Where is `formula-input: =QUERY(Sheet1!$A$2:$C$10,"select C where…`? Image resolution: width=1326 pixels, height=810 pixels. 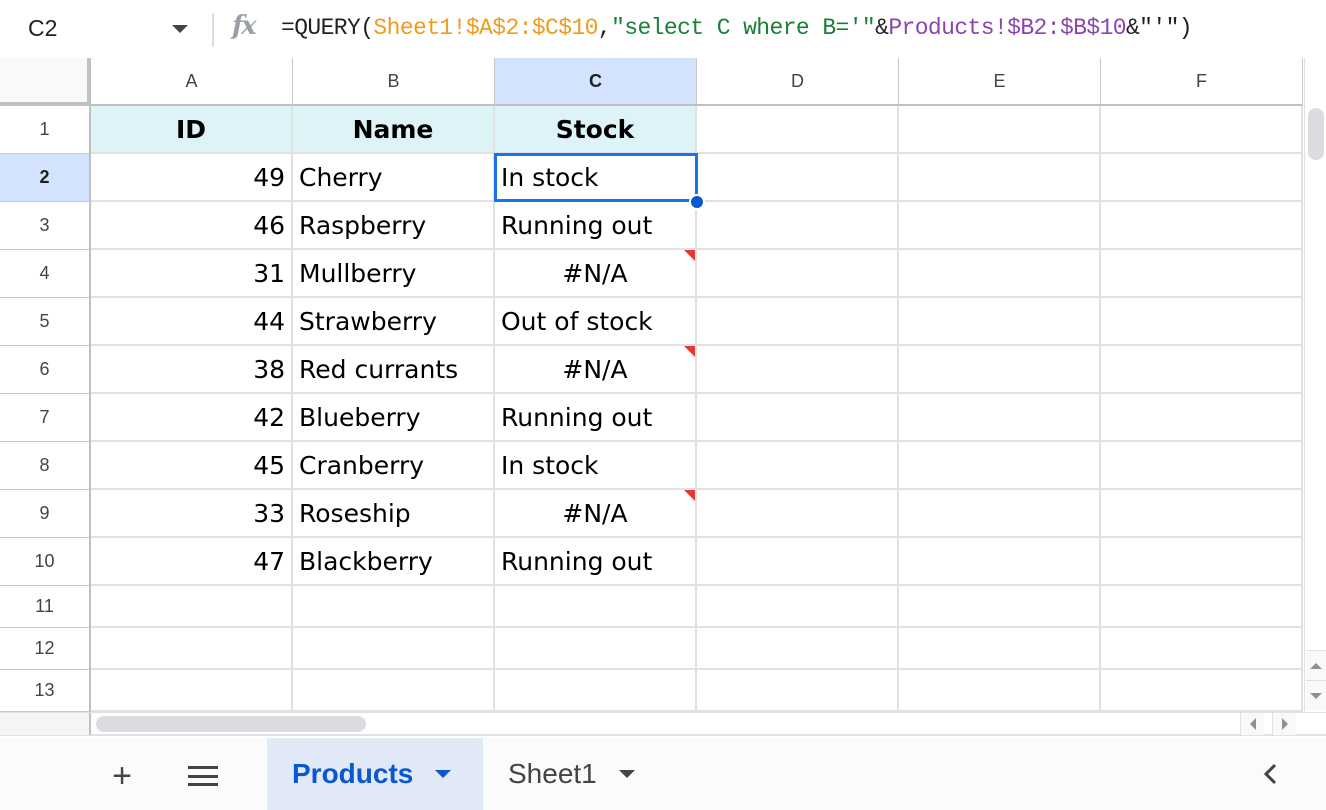 formula-input: =QUERY(Sheet1!$A$2:$C$10,"select C where… is located at coordinates (737, 28).